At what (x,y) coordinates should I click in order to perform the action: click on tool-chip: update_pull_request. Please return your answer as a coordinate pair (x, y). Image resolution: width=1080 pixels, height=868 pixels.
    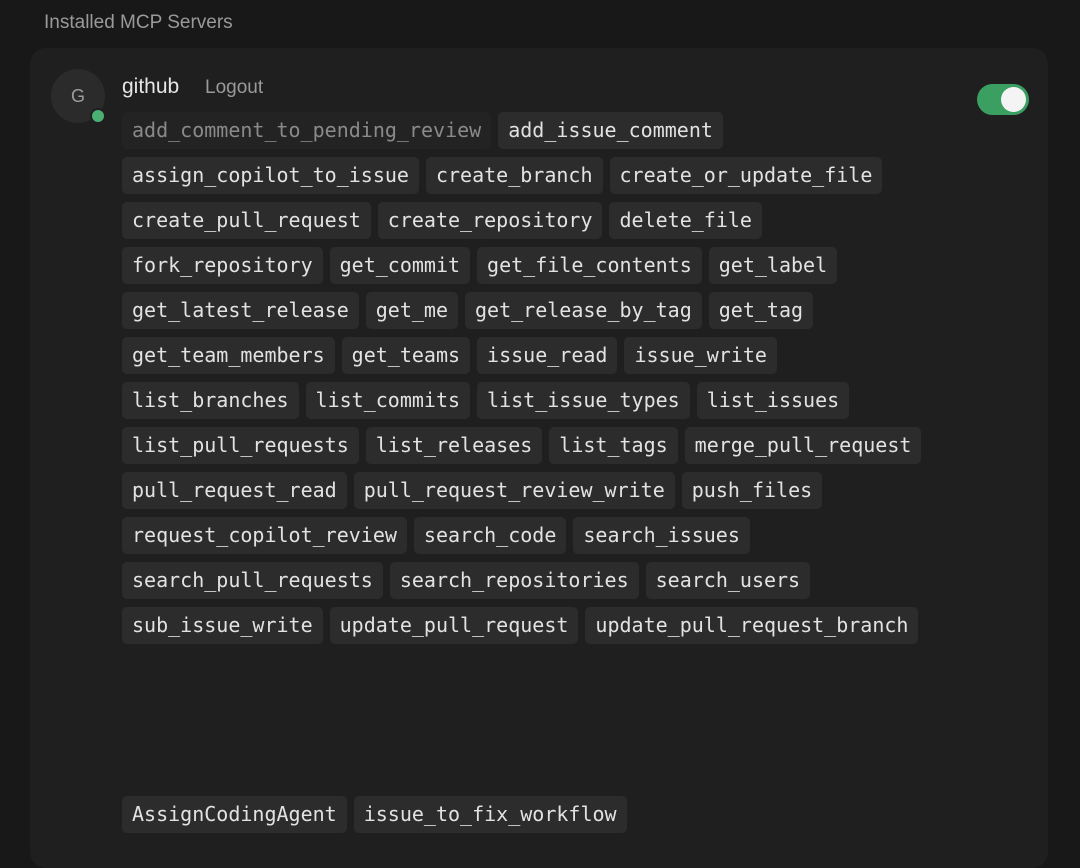
    Looking at the image, I should click on (454, 625).